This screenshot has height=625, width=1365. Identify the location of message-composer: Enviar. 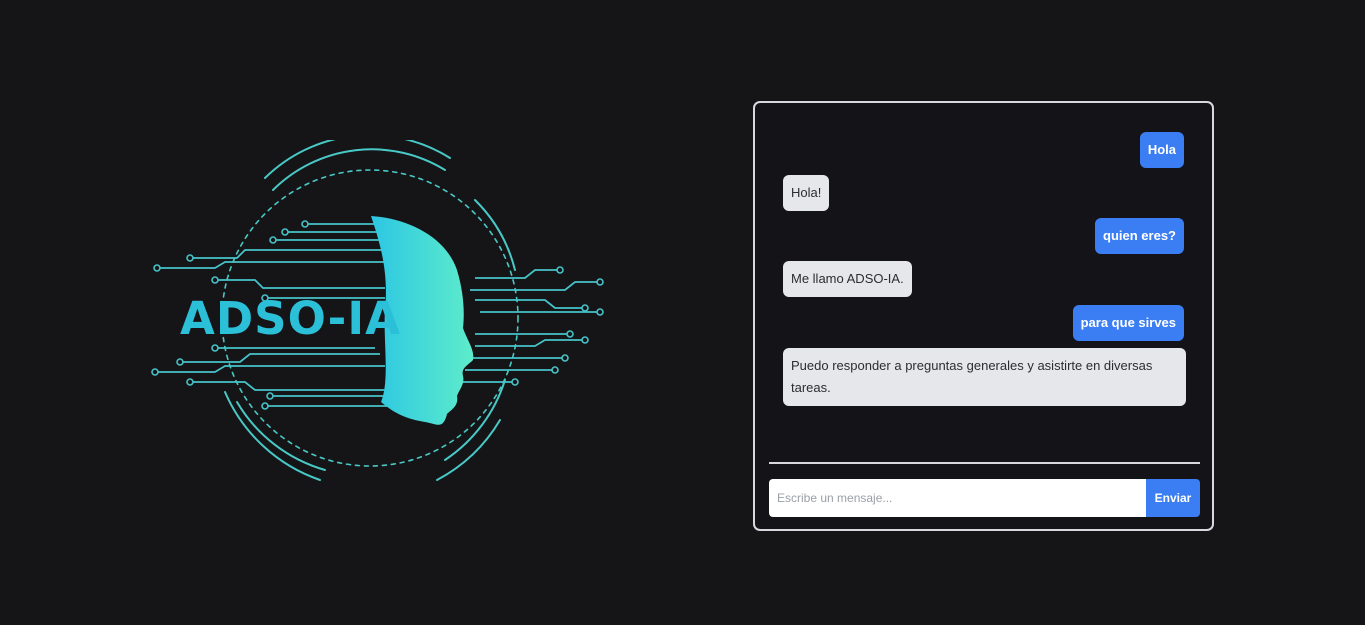
(984, 498).